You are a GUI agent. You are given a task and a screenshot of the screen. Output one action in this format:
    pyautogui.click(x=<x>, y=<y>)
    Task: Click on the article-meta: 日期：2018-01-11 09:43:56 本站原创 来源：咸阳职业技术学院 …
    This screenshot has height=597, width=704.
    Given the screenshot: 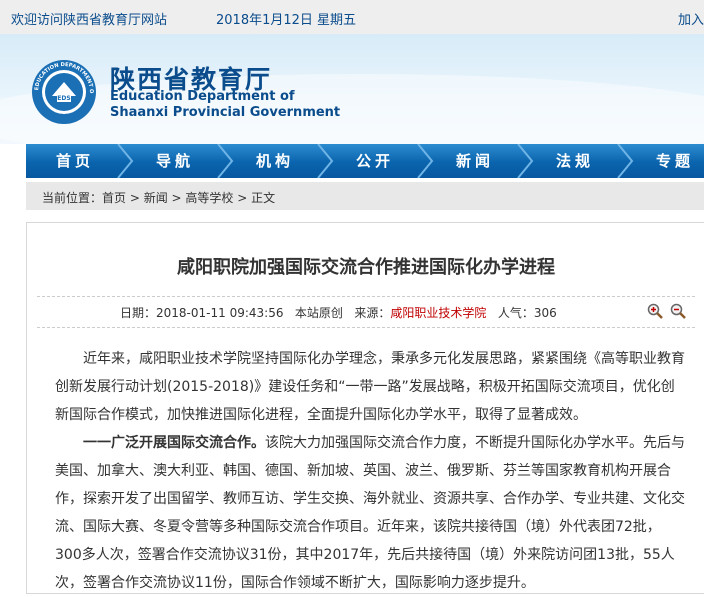 What is the action you would take?
    pyautogui.click(x=338, y=312)
    